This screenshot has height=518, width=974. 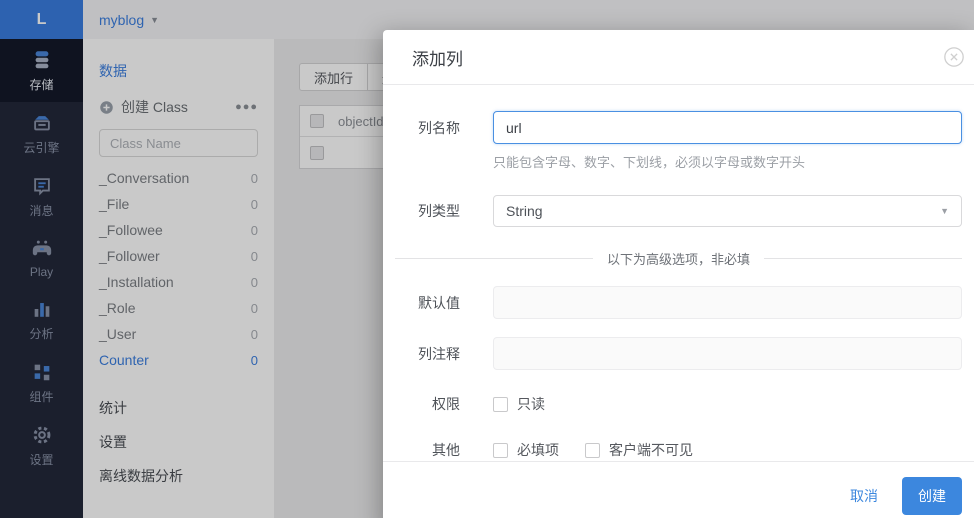 I want to click on readonly-option: 只读, so click(x=519, y=404).